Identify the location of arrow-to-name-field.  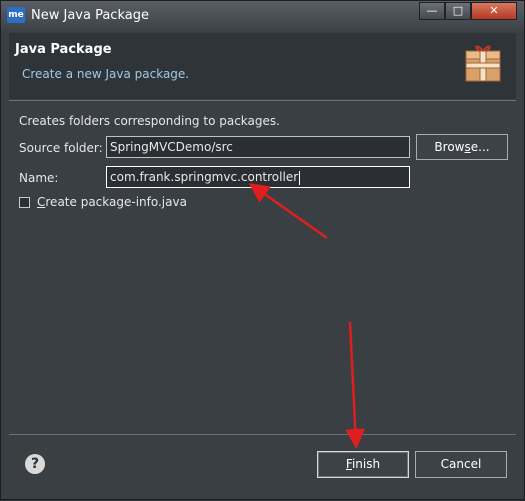
(288, 211).